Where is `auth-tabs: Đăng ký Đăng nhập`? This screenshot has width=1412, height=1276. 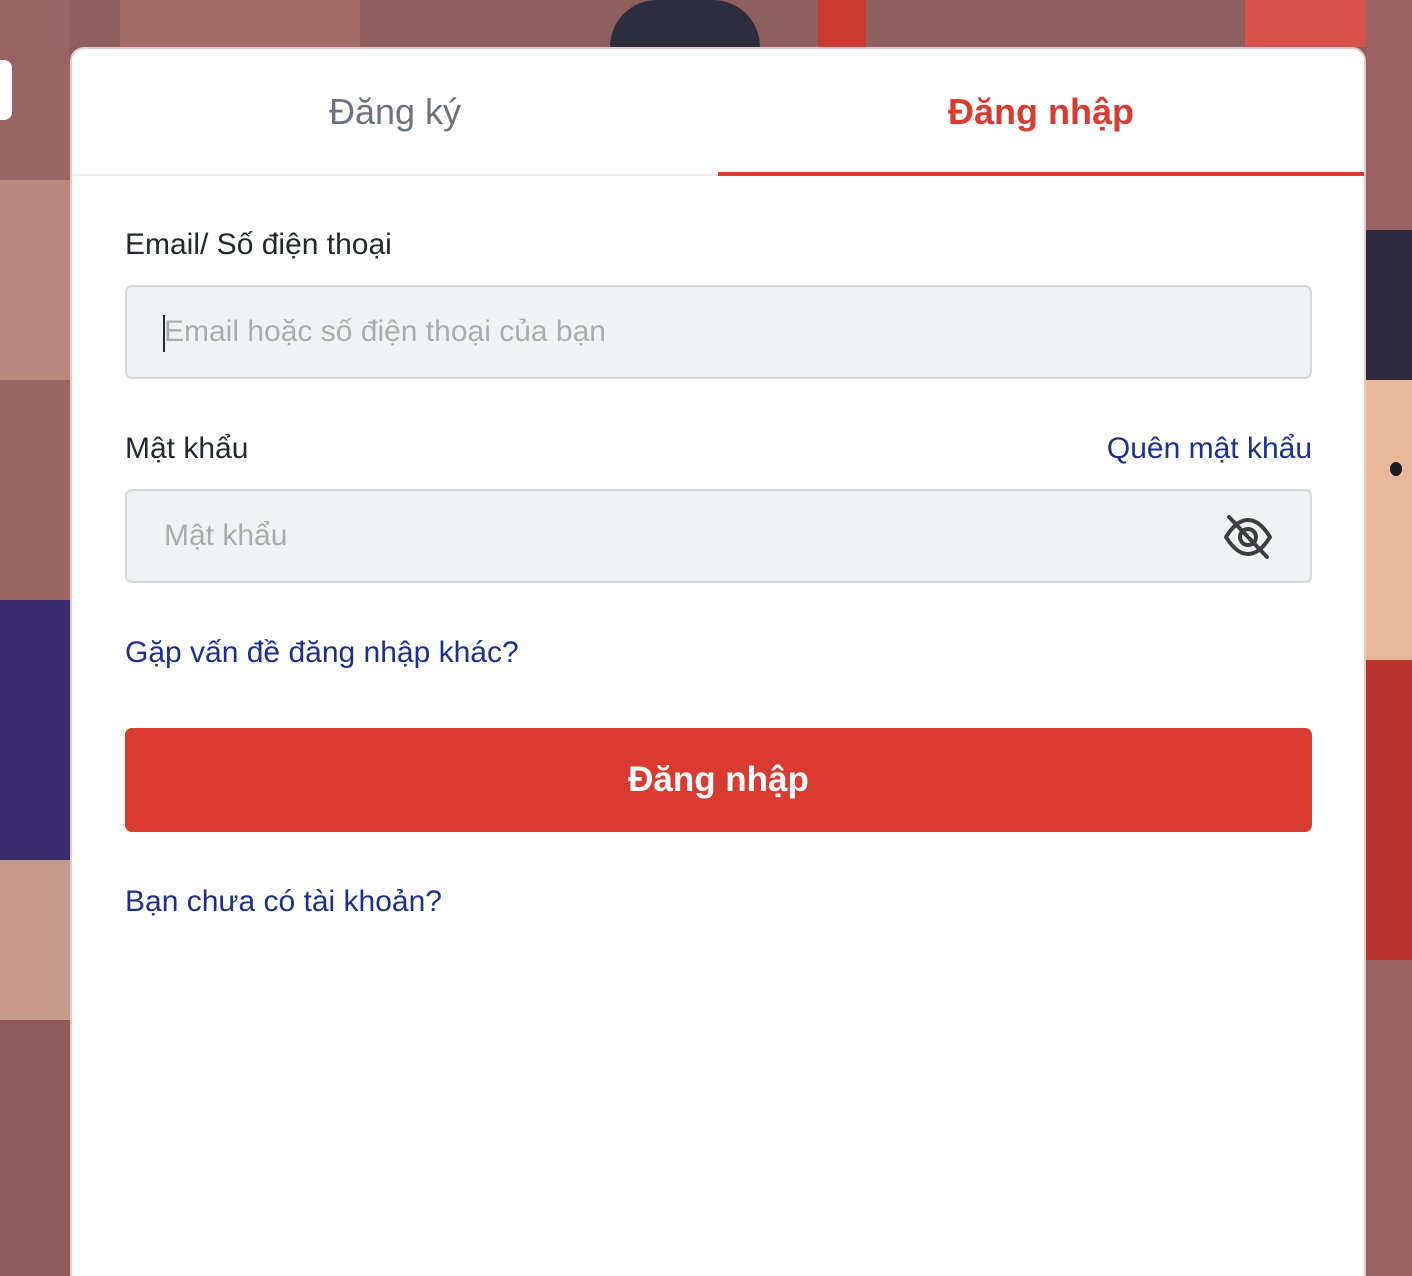 auth-tabs: Đăng ký Đăng nhập is located at coordinates (718, 112).